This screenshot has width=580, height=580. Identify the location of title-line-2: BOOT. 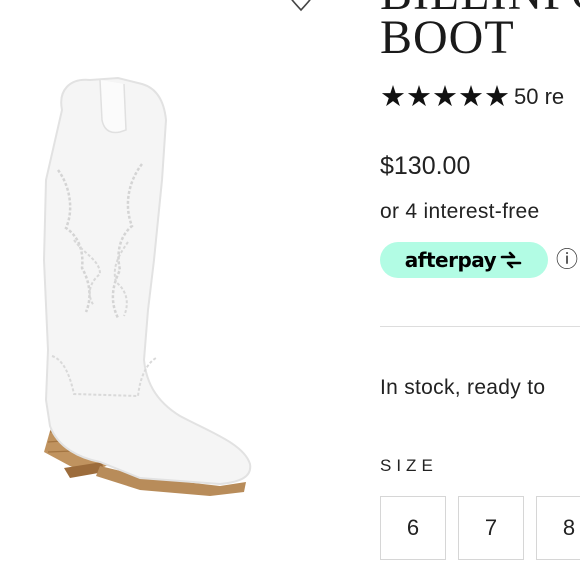
(447, 37).